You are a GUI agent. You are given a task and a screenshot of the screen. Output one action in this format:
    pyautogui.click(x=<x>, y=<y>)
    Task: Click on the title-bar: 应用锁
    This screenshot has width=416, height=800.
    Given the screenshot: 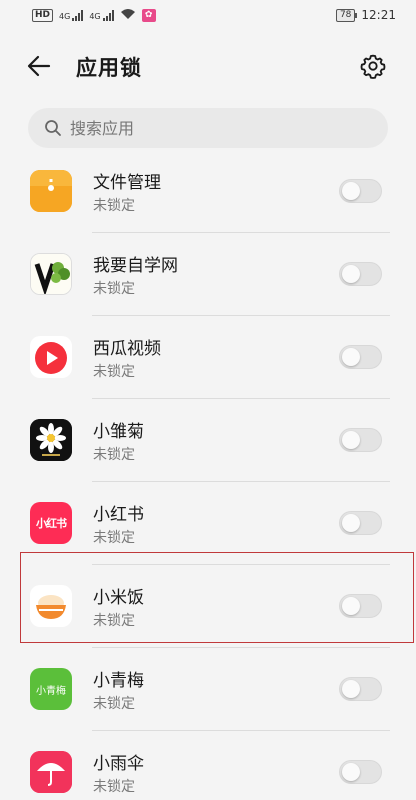 What is the action you would take?
    pyautogui.click(x=208, y=66)
    